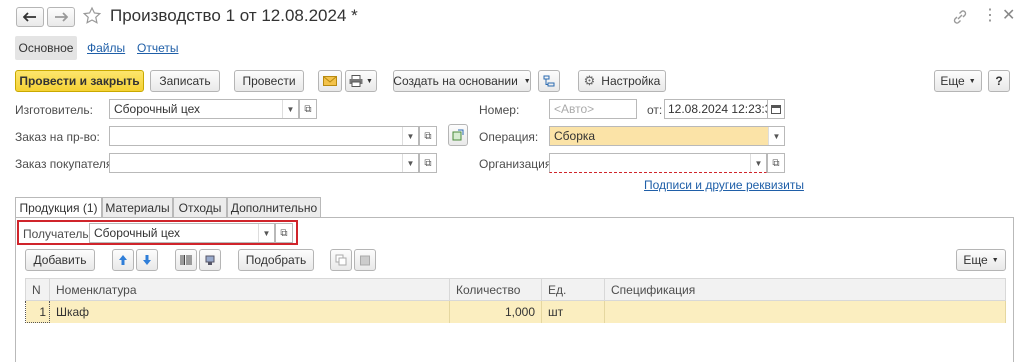 The image size is (1024, 362). I want to click on post-button: Провести, so click(269, 81).